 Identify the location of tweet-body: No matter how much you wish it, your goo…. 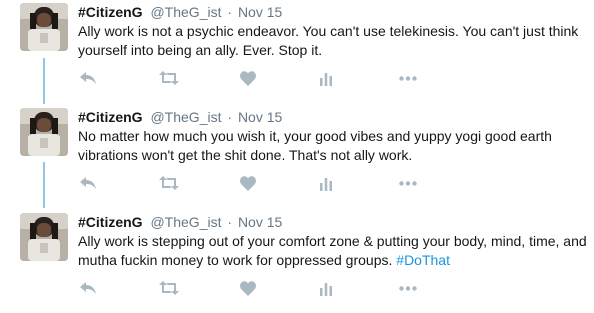
(315, 145).